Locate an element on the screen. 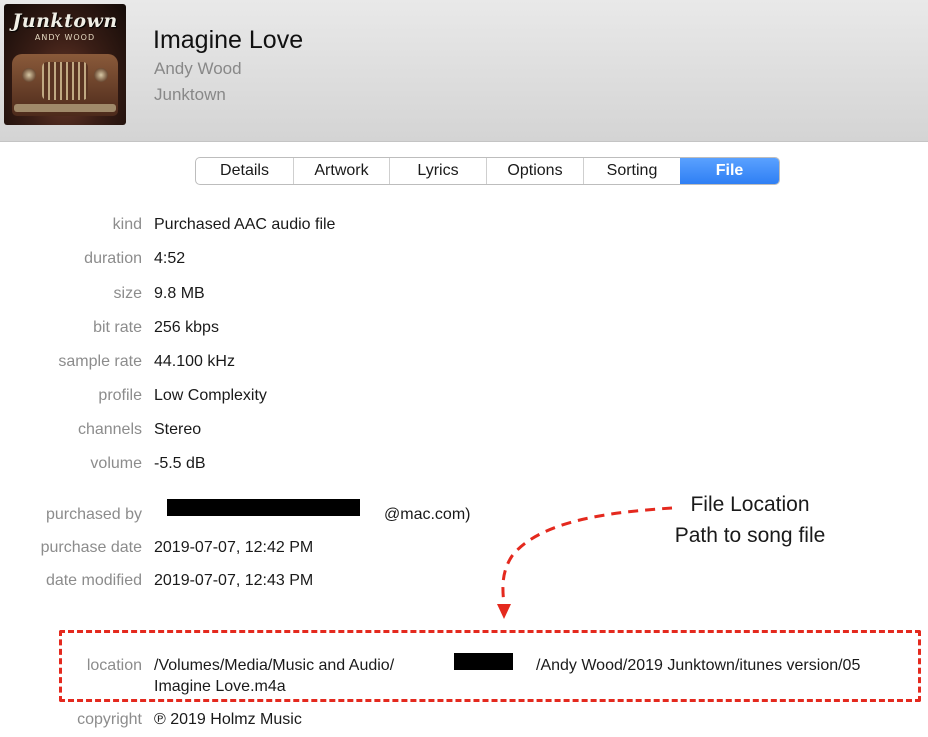 Image resolution: width=928 pixels, height=737 pixels. annotation-arrow is located at coordinates (585, 562).